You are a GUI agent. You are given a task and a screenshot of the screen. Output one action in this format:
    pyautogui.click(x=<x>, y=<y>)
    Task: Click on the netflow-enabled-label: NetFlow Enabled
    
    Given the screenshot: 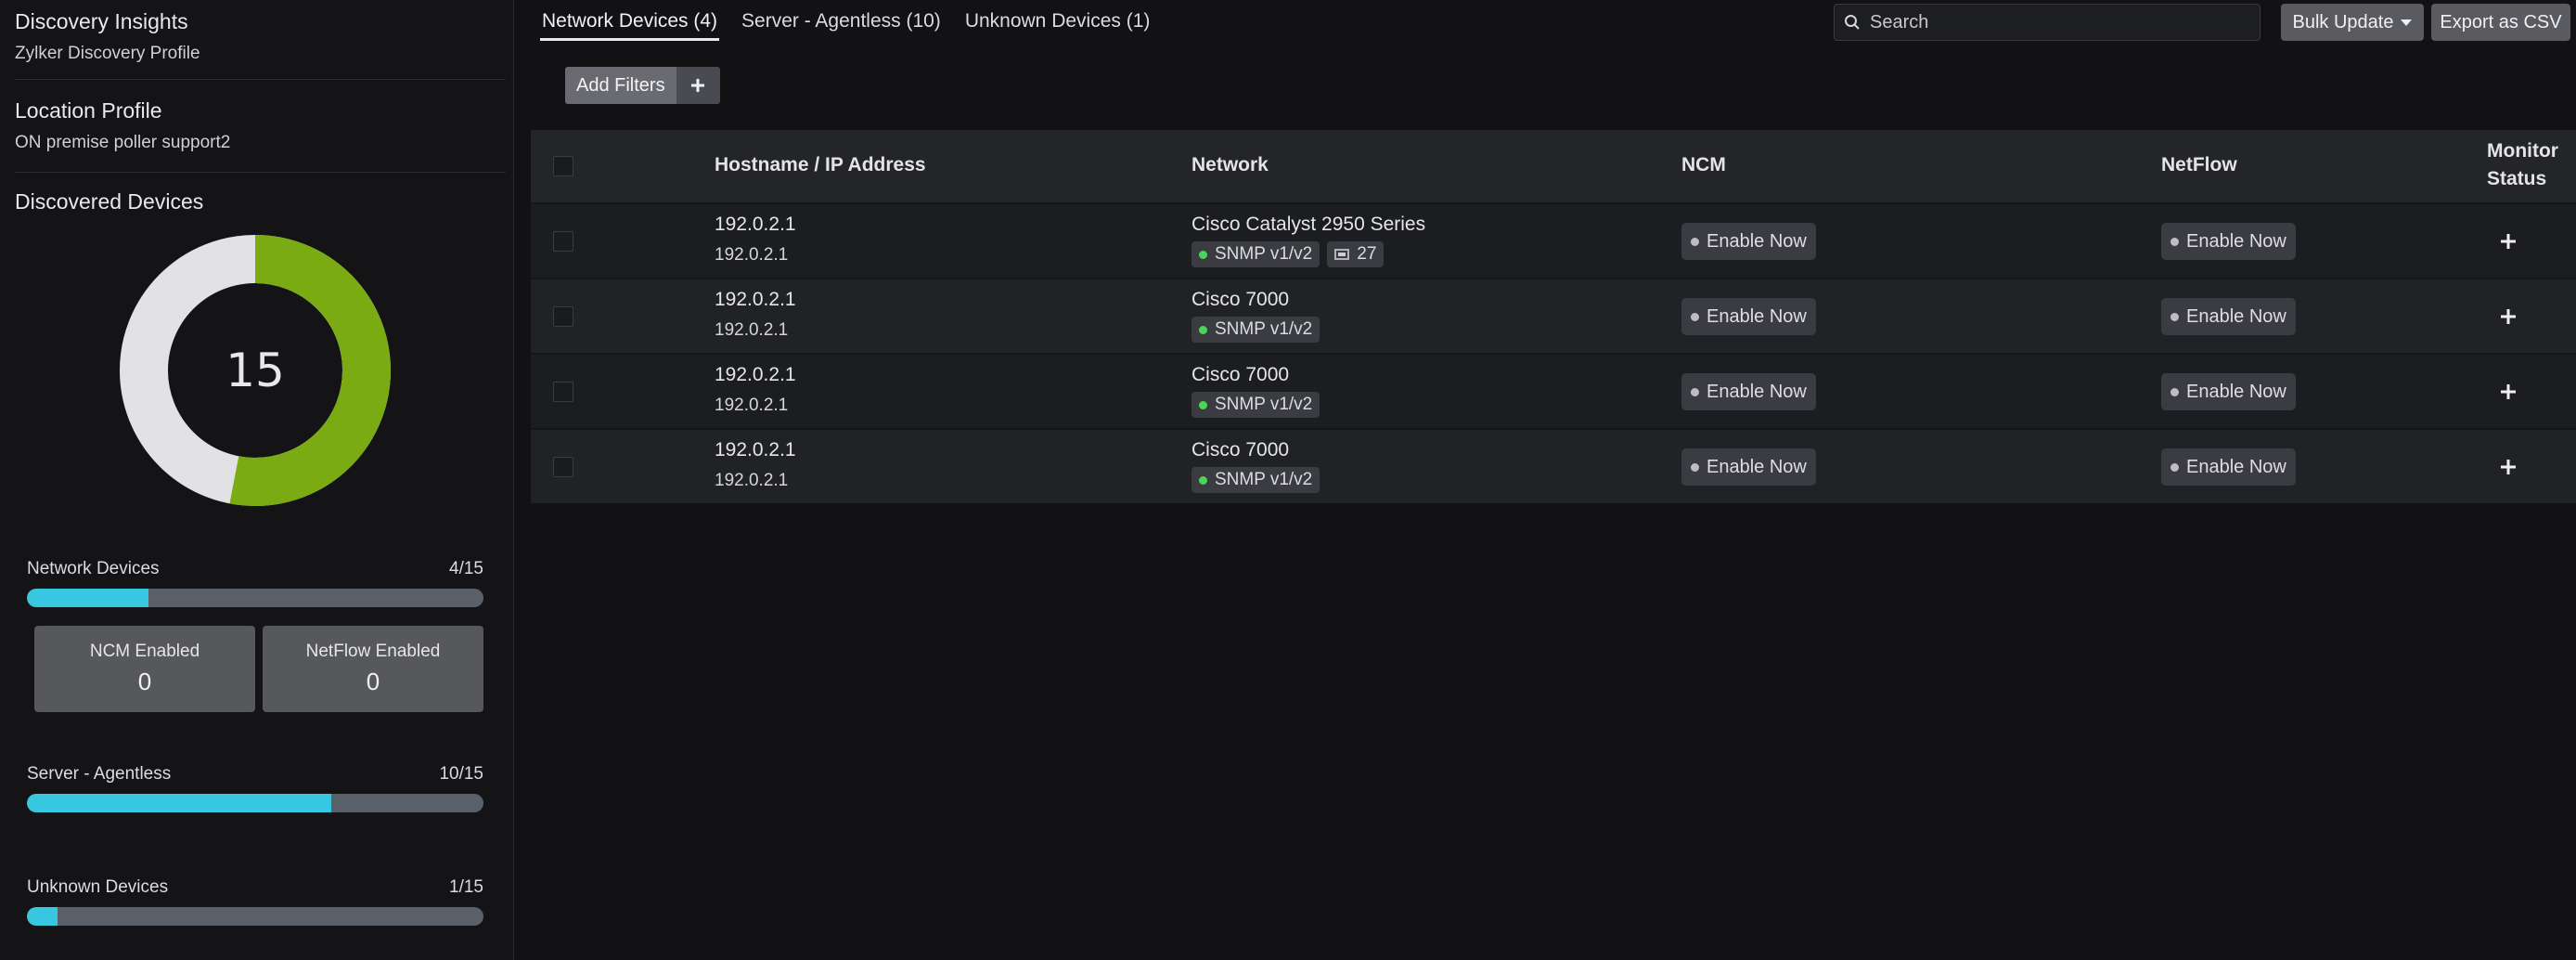 What is the action you would take?
    pyautogui.click(x=373, y=651)
    